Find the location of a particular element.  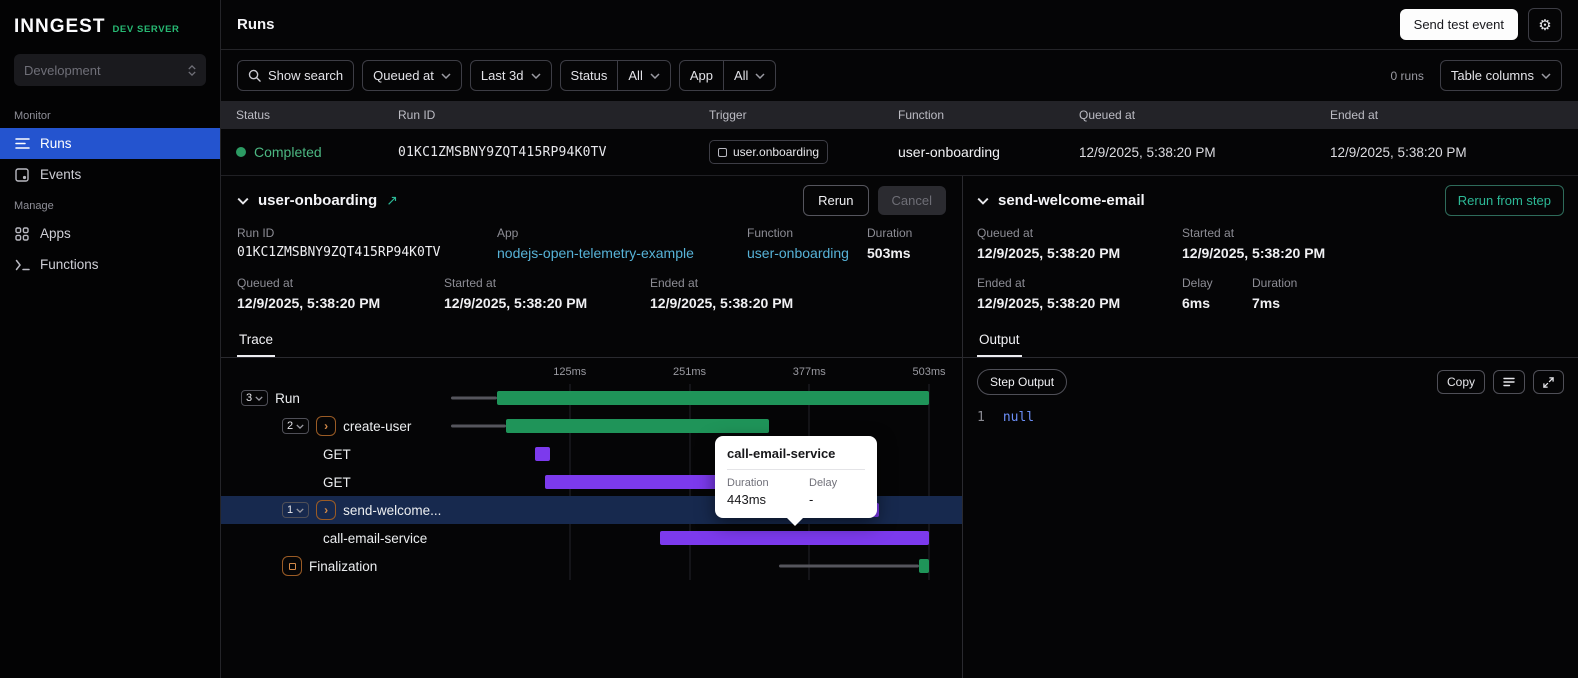

trace-step-name: create-user is located at coordinates (377, 426).